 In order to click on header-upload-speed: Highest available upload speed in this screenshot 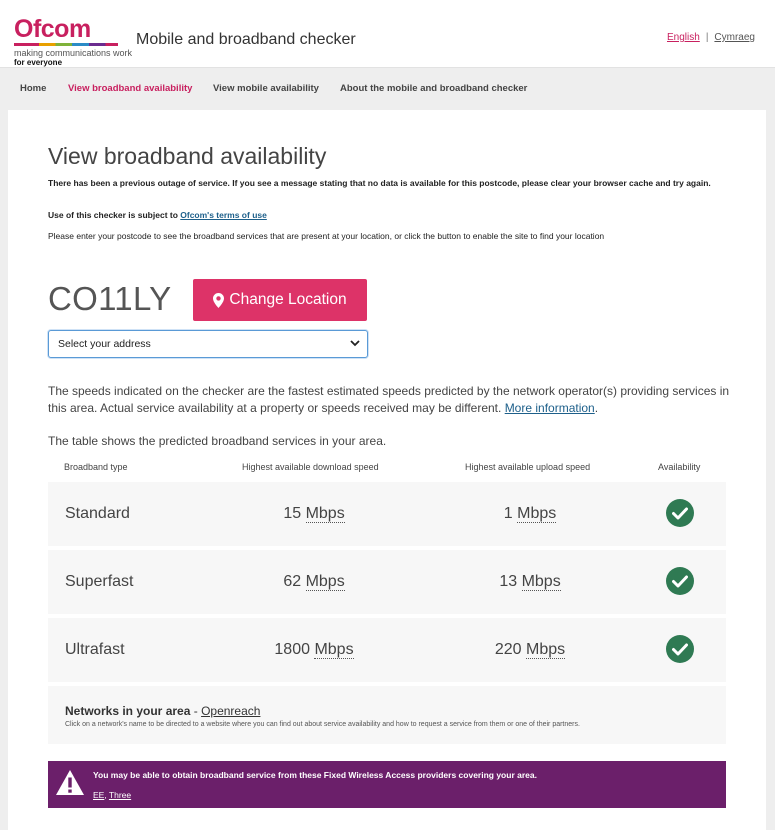, I will do `click(528, 467)`.